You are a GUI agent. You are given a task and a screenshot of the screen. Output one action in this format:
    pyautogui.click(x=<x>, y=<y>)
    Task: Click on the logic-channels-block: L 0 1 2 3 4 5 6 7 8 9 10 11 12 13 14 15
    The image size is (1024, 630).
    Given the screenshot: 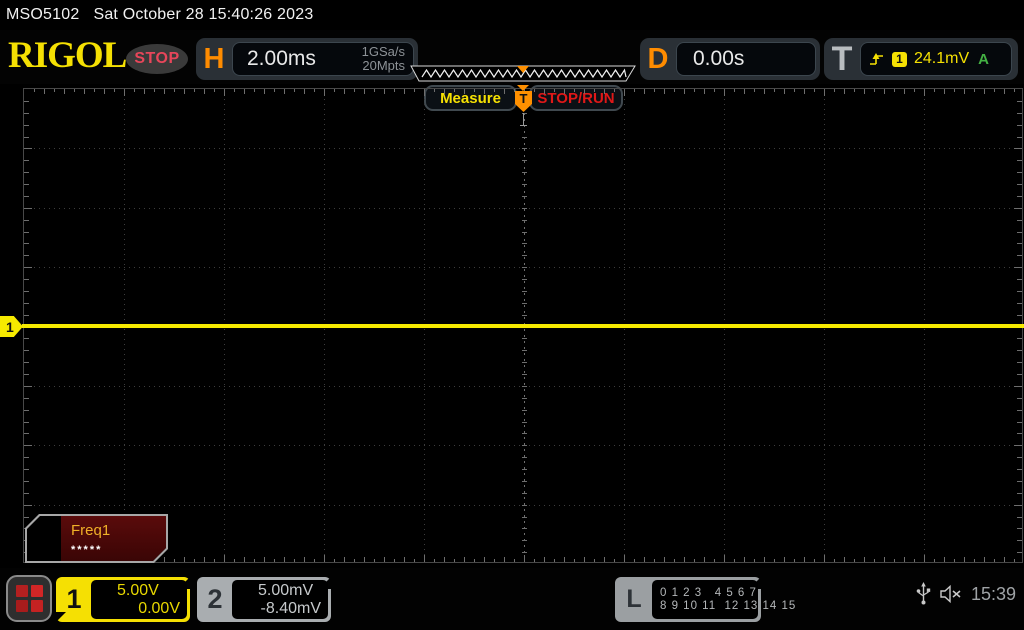 What is the action you would take?
    pyautogui.click(x=705, y=599)
    